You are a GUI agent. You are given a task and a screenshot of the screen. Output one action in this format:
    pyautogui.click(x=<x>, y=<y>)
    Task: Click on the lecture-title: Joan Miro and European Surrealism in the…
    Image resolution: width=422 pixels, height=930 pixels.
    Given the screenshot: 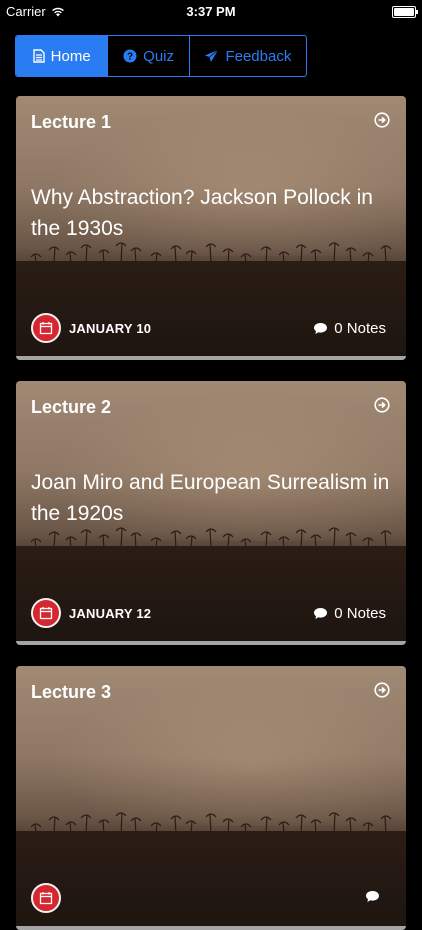 What is the action you would take?
    pyautogui.click(x=210, y=498)
    